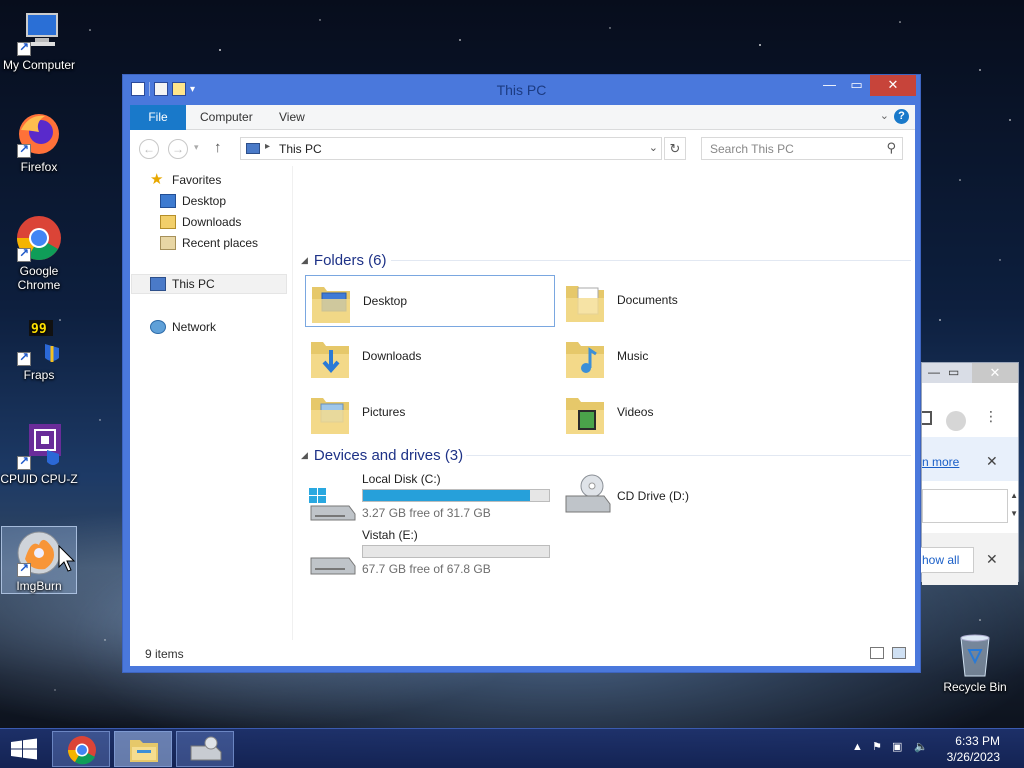  Describe the element at coordinates (1014, 495) in the screenshot. I see `scroll-up-icon: ▲` at that location.